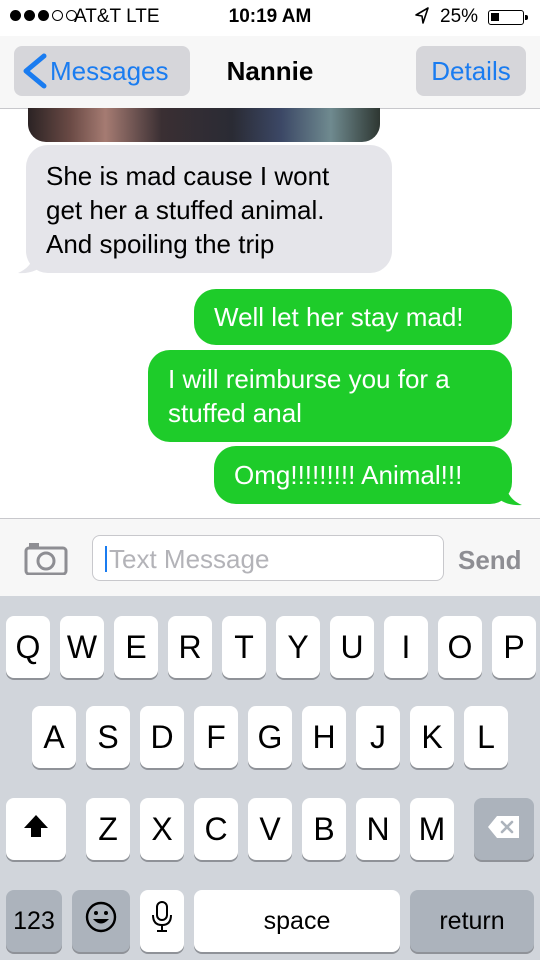  I want to click on key-i: I, so click(406, 647).